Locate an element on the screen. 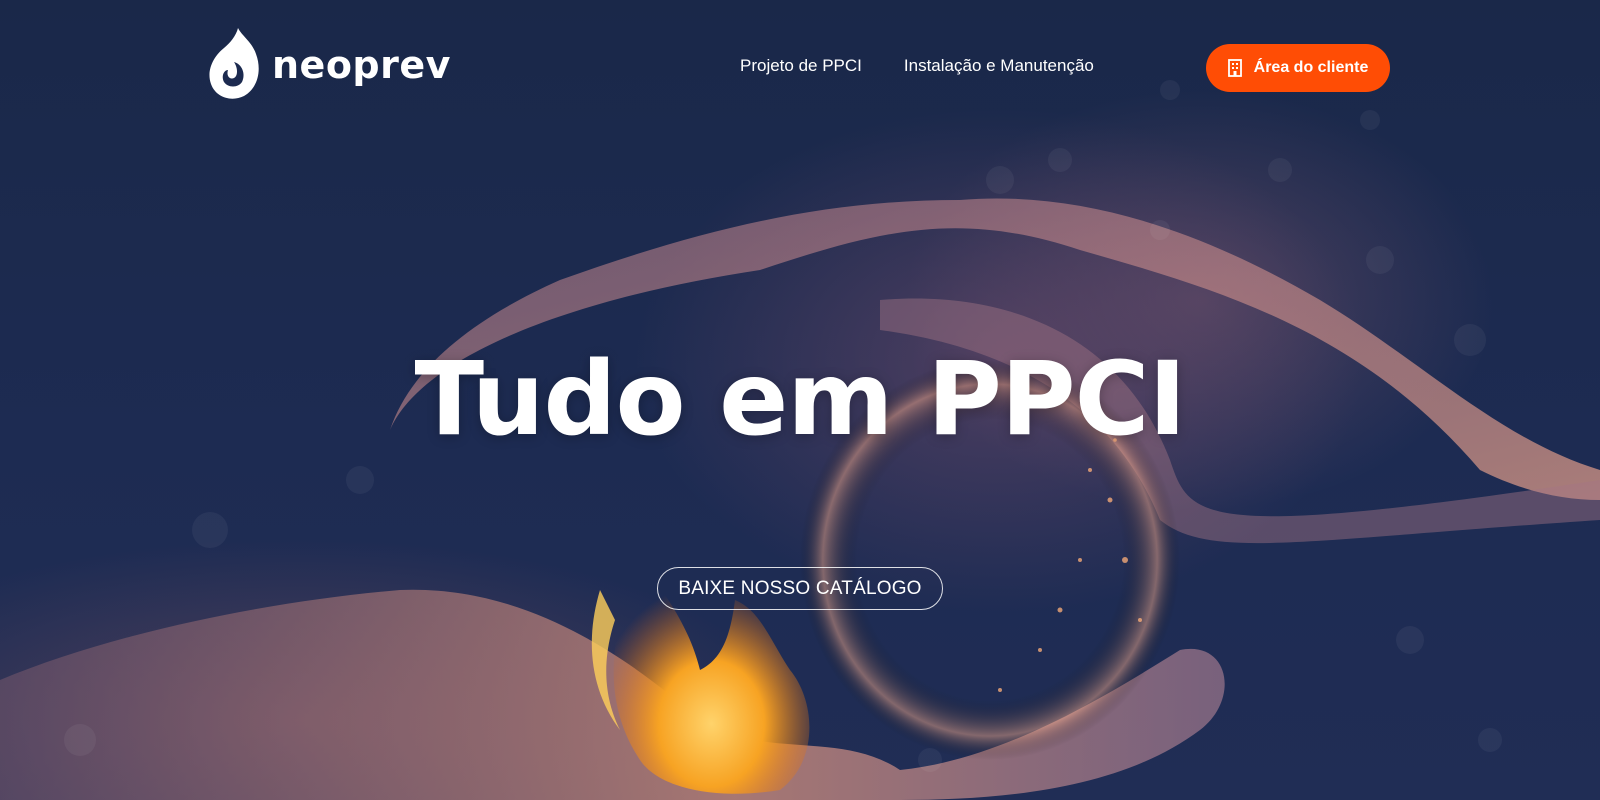 Image resolution: width=1600 pixels, height=800 pixels. client-area-button: Área do cliente is located at coordinates (1298, 68).